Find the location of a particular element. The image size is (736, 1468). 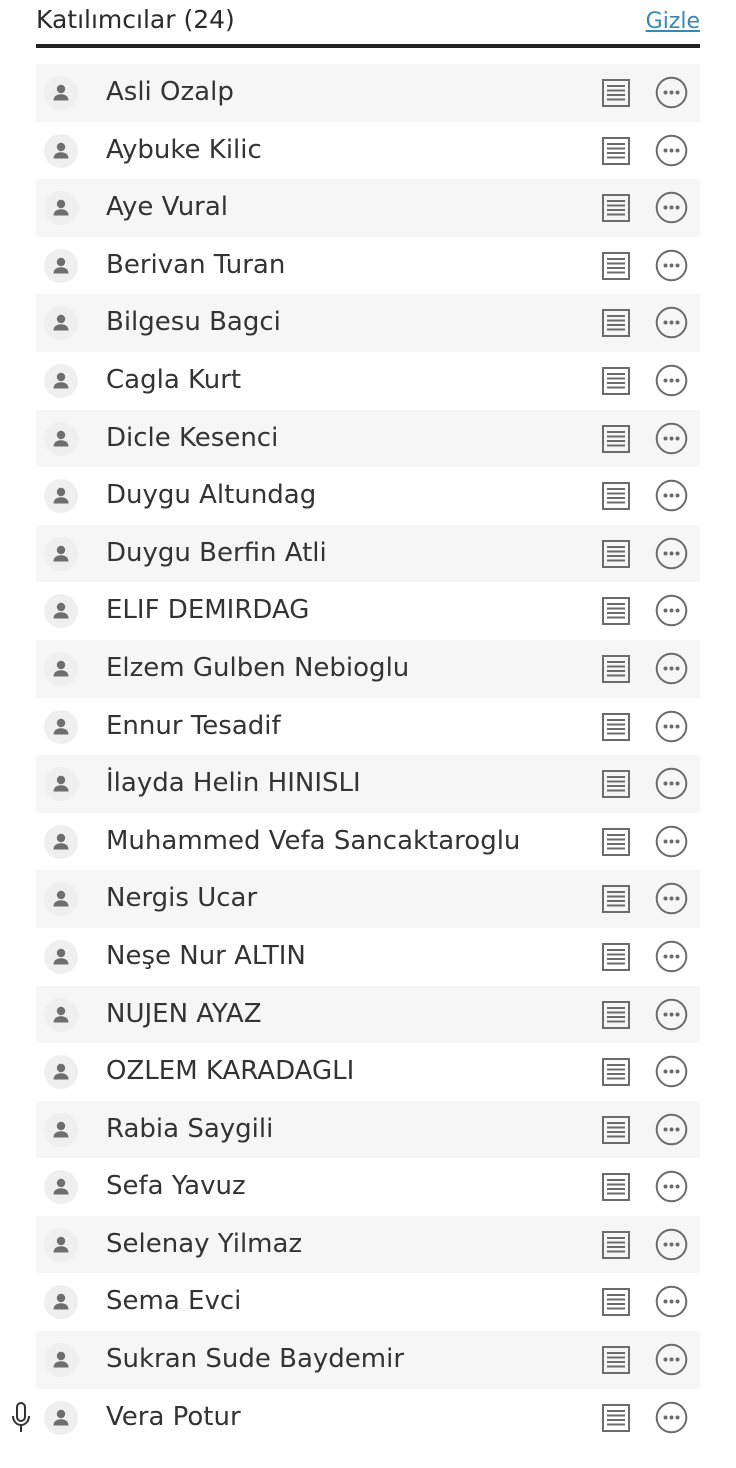

participant-row: Neşe Nur ALTIN is located at coordinates (368, 956).